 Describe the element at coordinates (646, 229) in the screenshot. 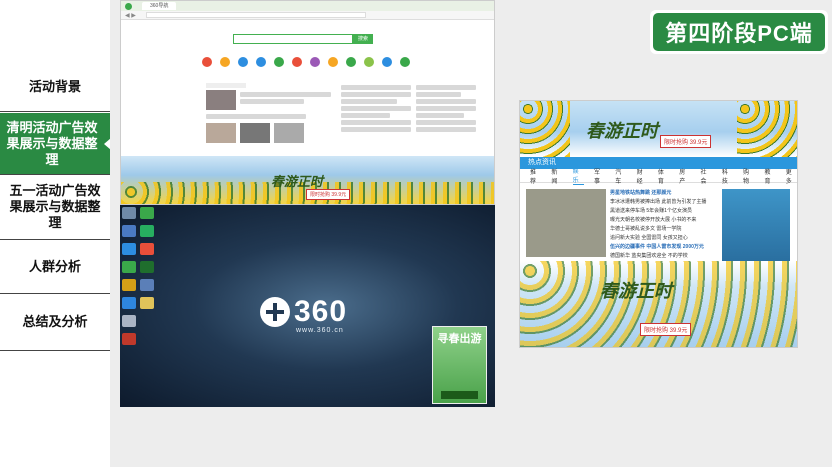

I see `news-list-item: 华德士哥被乱说多文 雷场一学院` at that location.